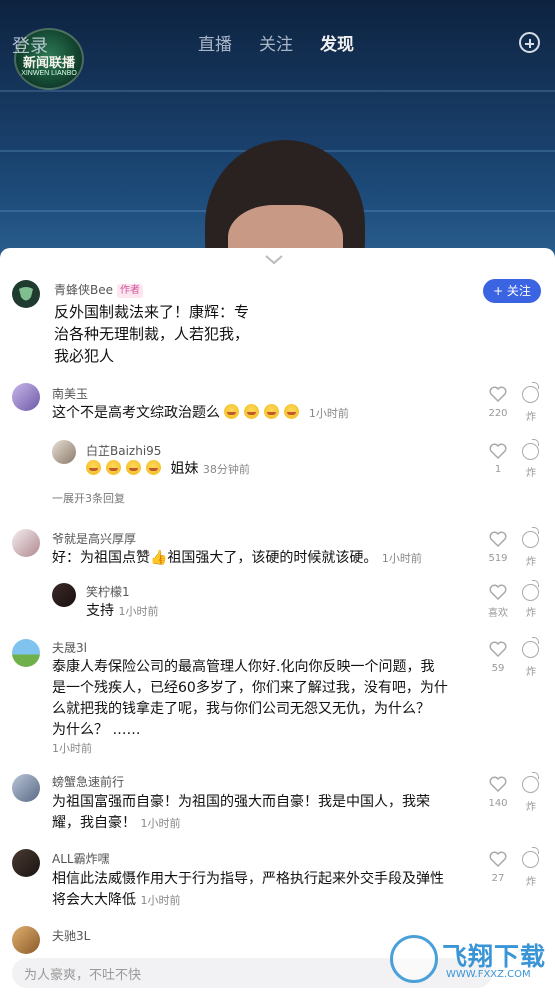 This screenshot has width=555, height=993. Describe the element at coordinates (498, 613) in the screenshot. I see `like-count: 喜欢` at that location.